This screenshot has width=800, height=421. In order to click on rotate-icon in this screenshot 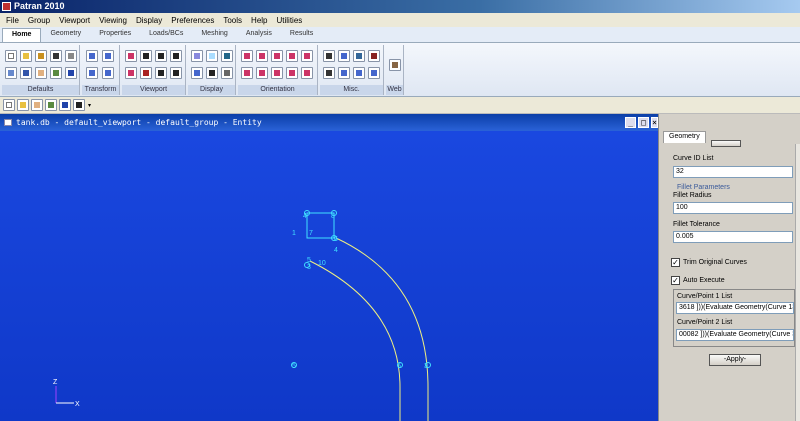, I will do `click(92, 56)`.